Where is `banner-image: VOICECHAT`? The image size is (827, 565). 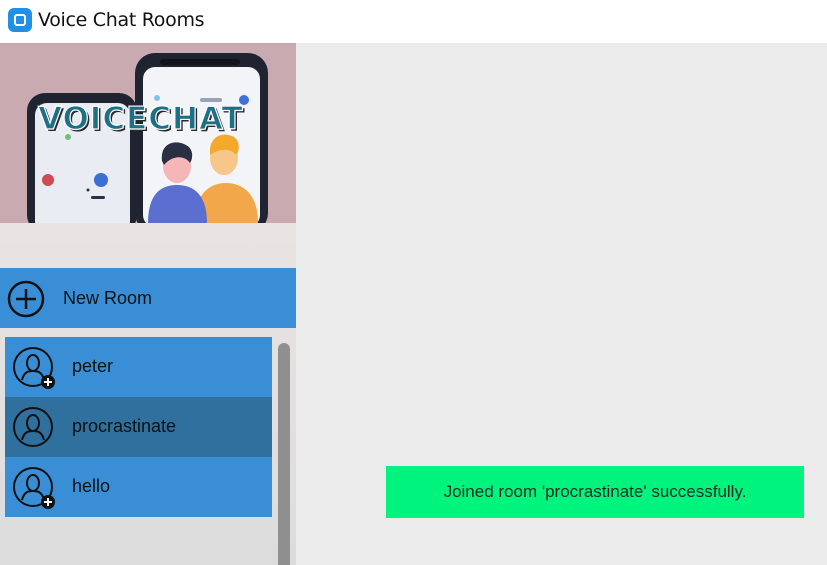 banner-image: VOICECHAT is located at coordinates (148, 133).